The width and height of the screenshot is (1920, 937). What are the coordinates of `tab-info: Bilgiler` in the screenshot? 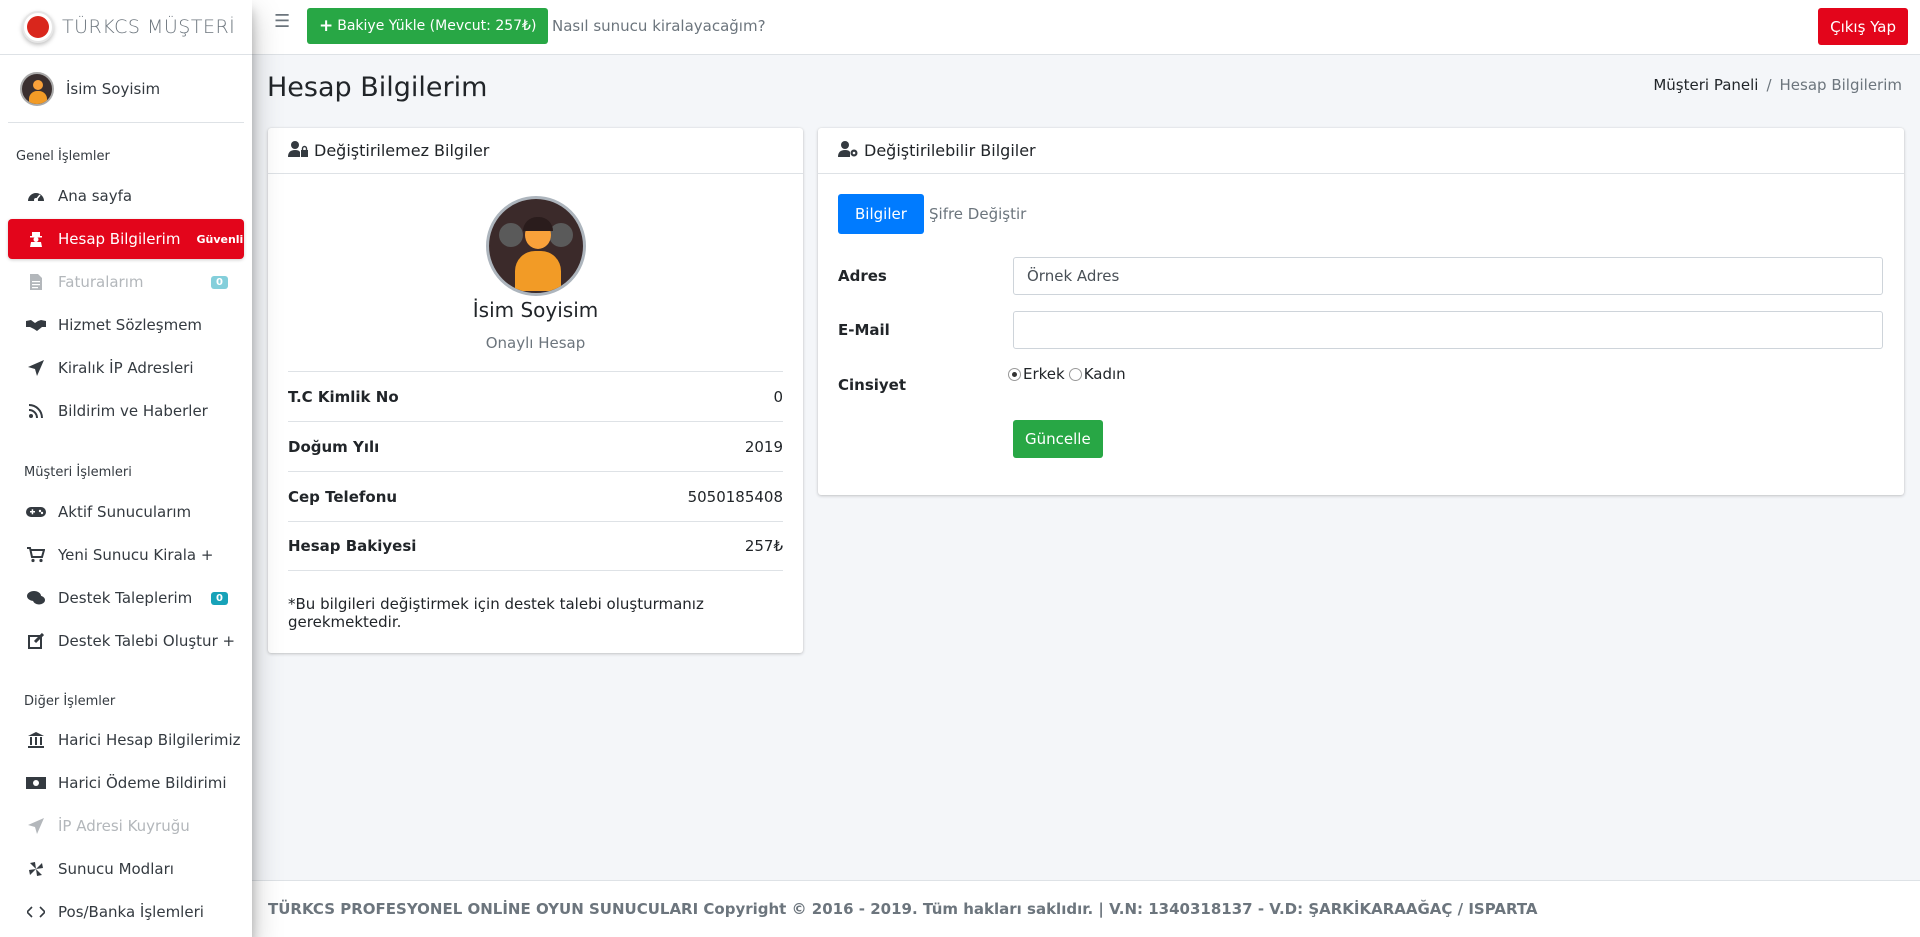 It's located at (881, 214).